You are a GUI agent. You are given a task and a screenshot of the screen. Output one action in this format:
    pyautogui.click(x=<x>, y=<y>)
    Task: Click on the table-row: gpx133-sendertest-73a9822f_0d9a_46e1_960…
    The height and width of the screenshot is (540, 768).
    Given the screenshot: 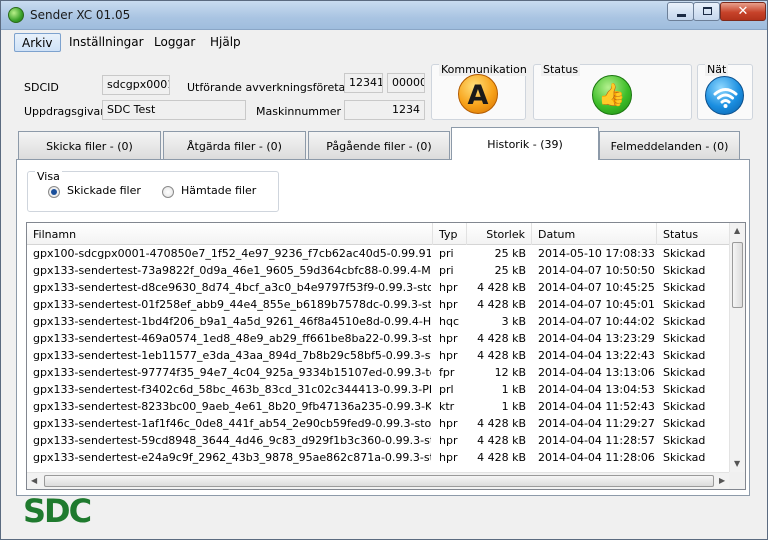 What is the action you would take?
    pyautogui.click(x=379, y=270)
    